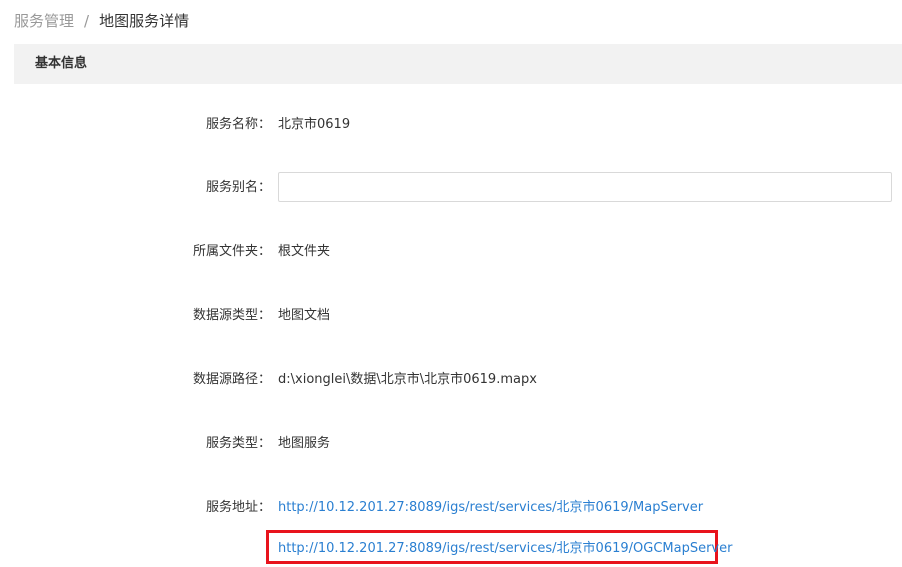 This screenshot has width=902, height=567. I want to click on section-title: 基本信息, so click(61, 63).